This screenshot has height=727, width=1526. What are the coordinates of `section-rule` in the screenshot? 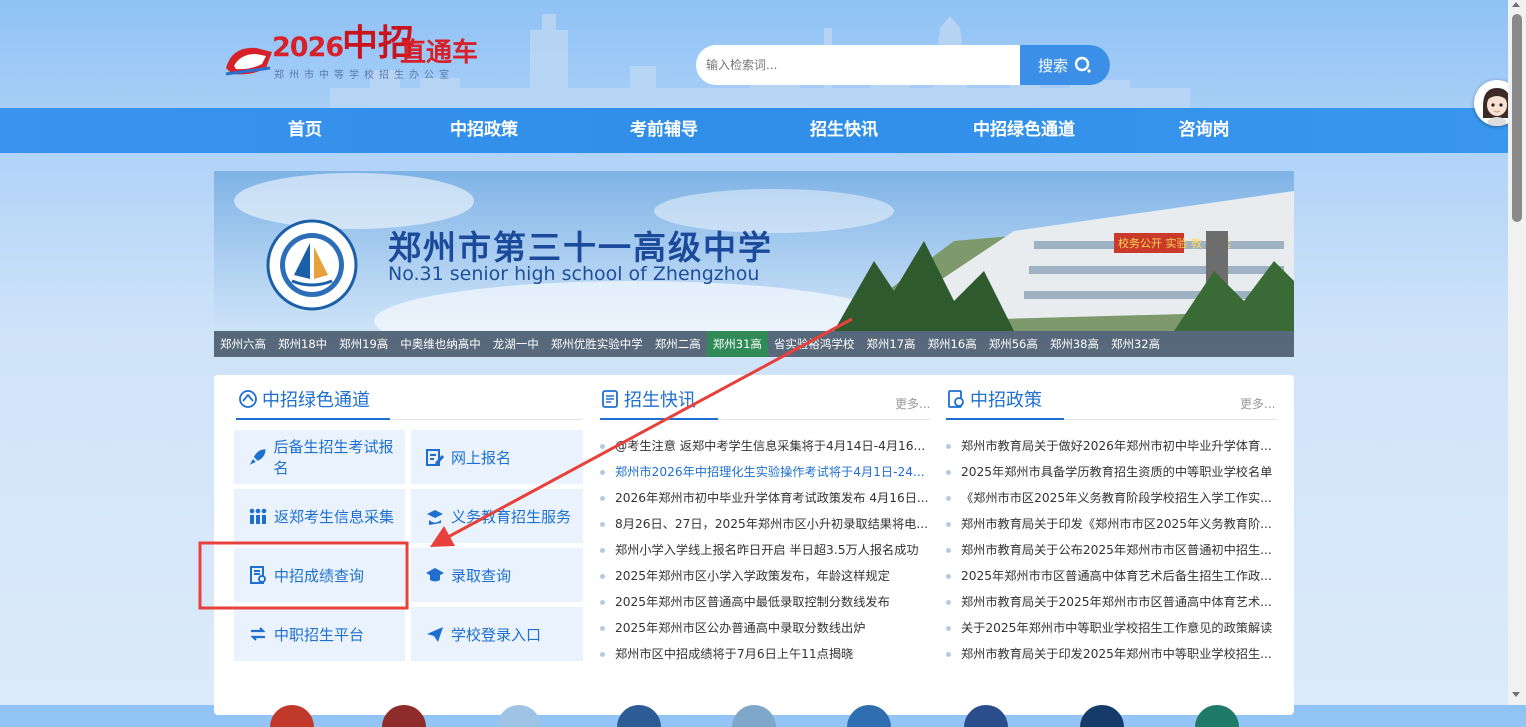 It's located at (824, 419).